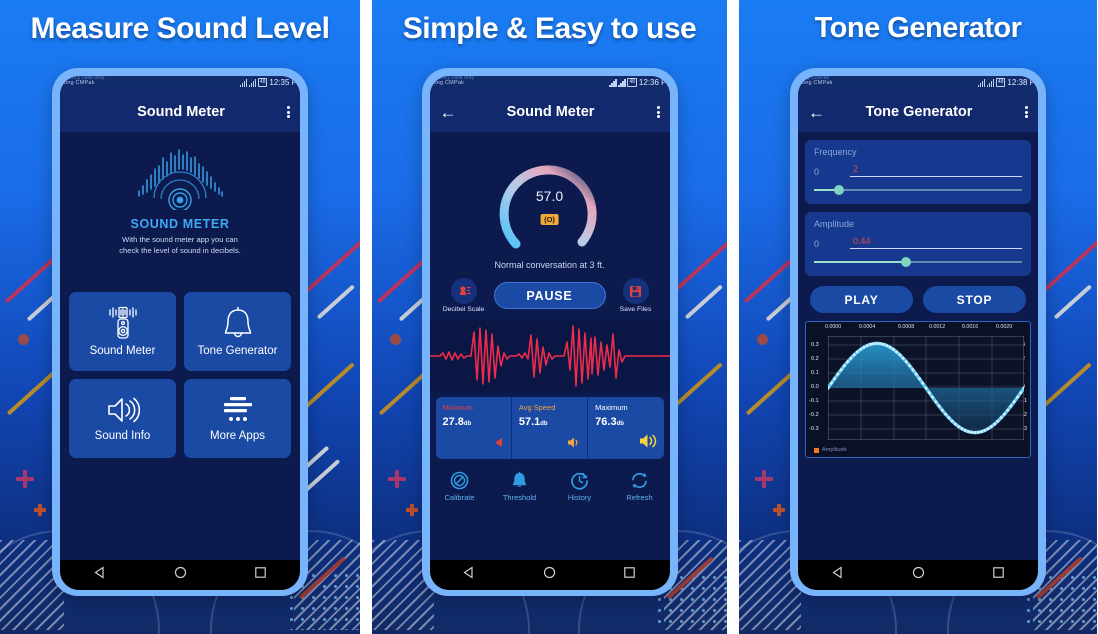 The width and height of the screenshot is (1098, 634). I want to click on battery-icon: 48, so click(1000, 82).